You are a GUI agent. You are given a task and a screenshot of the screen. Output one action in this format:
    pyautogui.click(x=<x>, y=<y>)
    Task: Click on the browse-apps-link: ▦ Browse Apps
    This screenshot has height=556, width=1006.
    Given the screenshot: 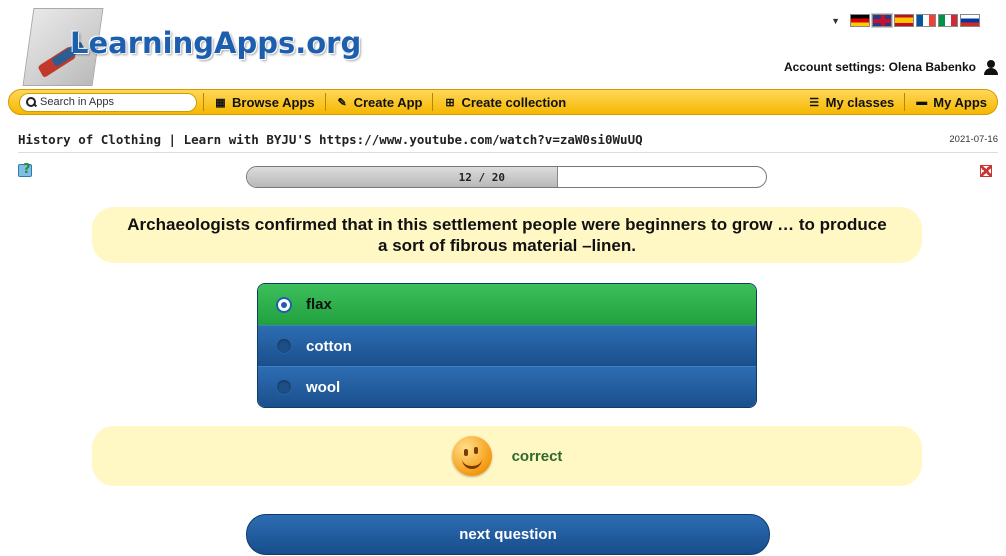 What is the action you would take?
    pyautogui.click(x=264, y=102)
    